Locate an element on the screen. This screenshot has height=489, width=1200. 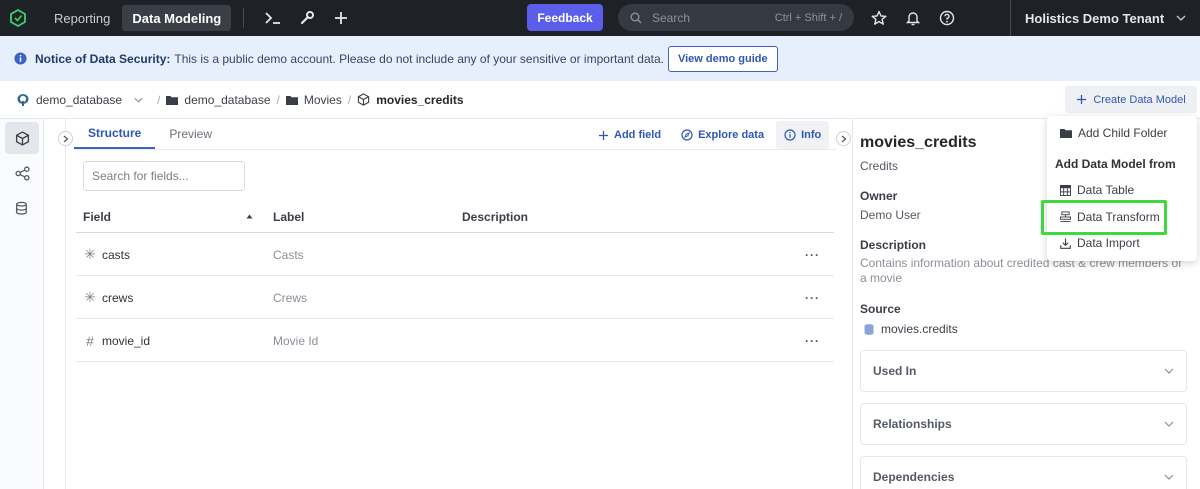
datasets-rail-button is located at coordinates (22, 208).